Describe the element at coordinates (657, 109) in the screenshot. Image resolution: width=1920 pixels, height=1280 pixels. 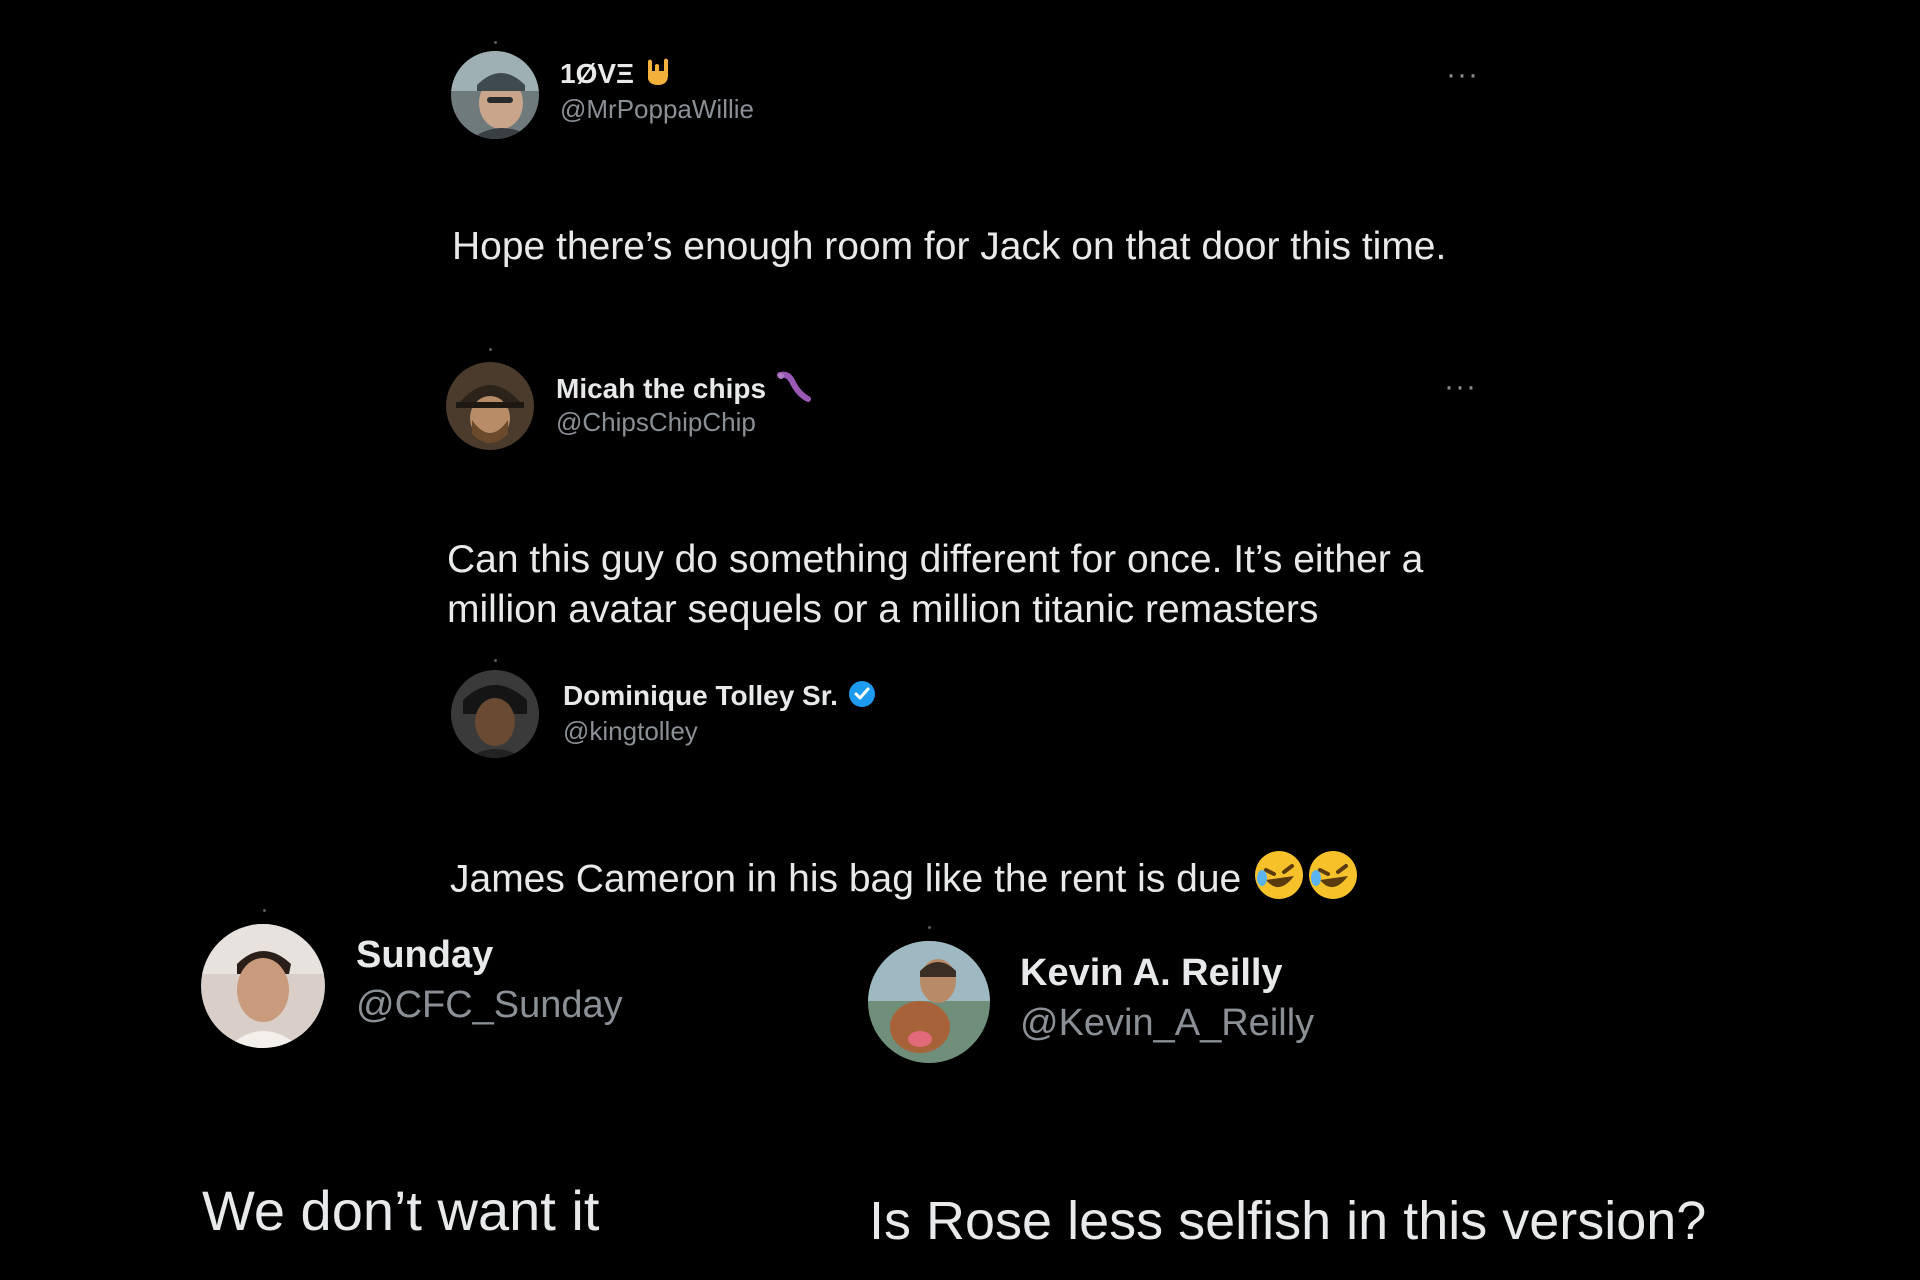
I see `handle: @MrPoppaWillie` at that location.